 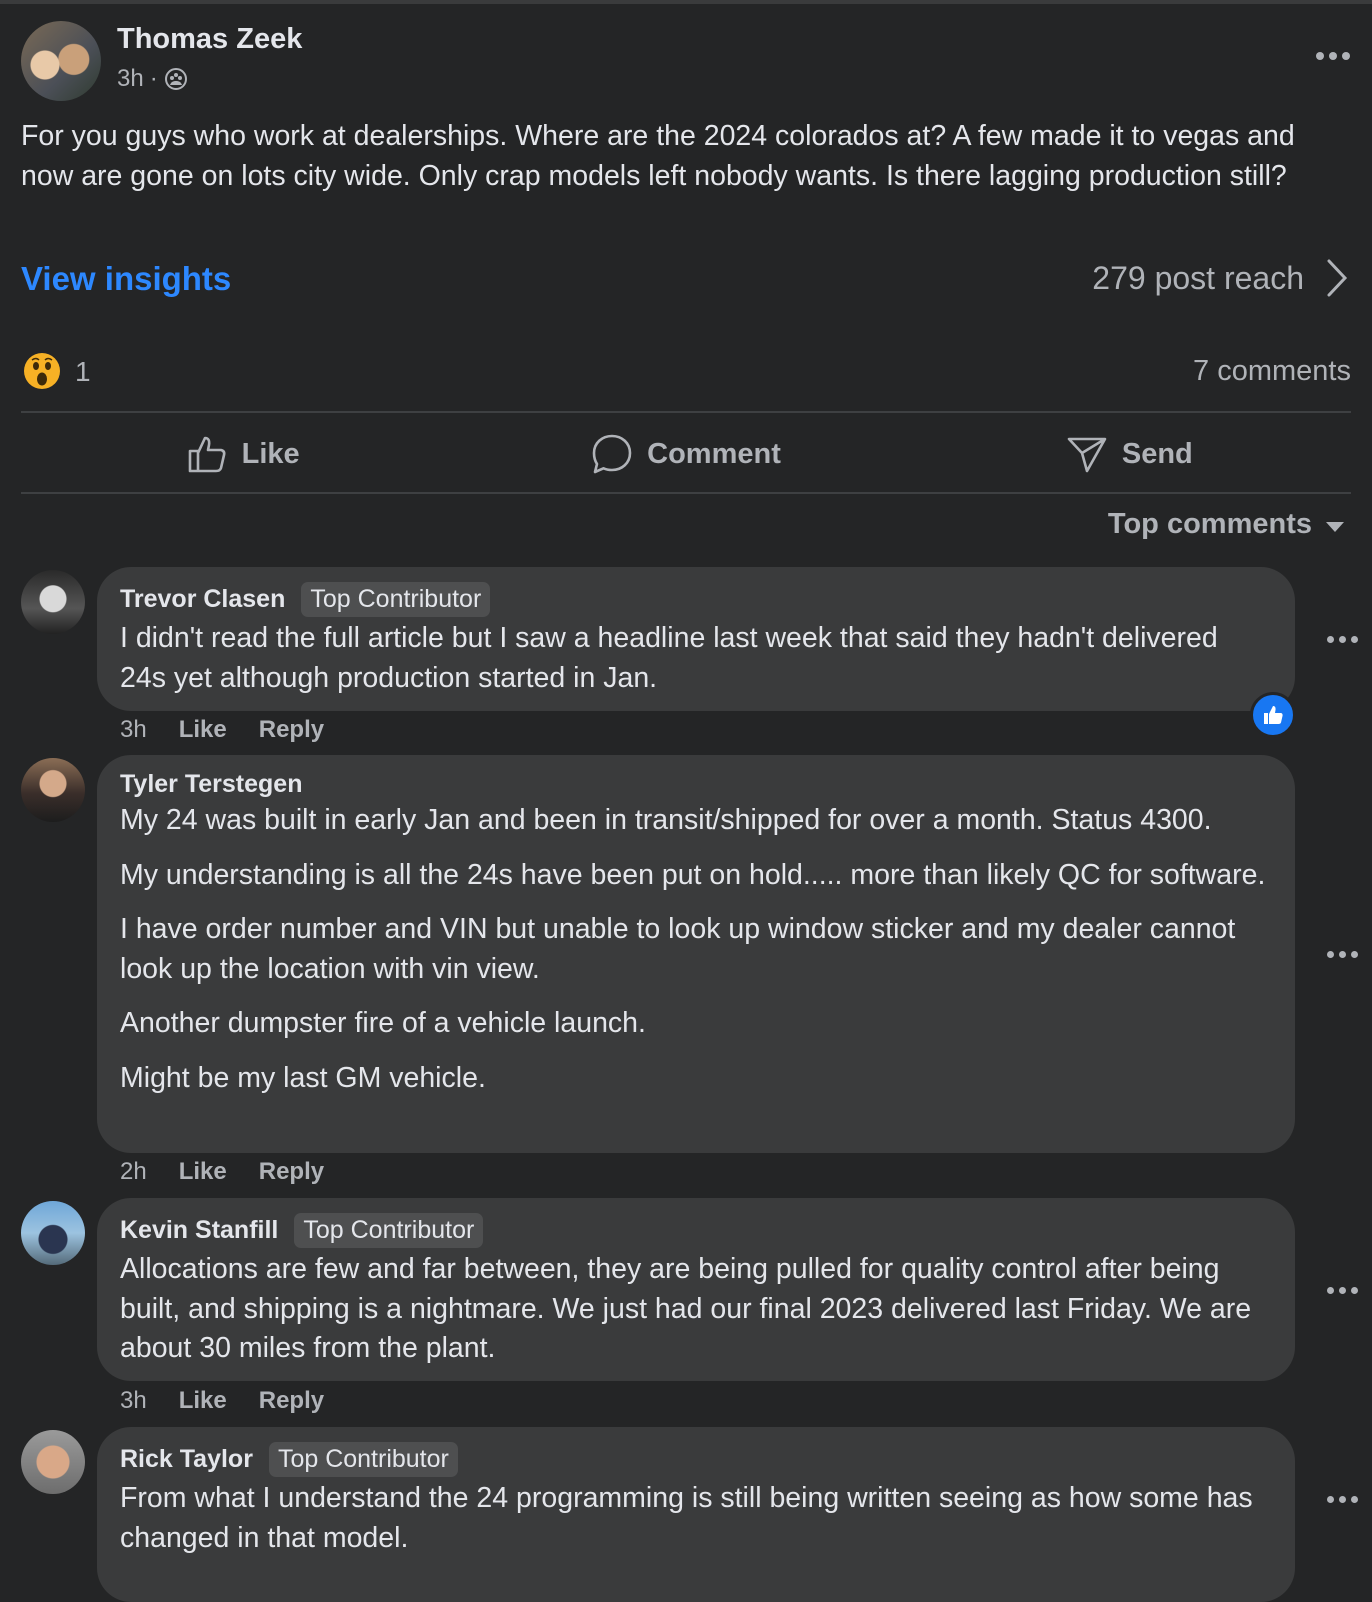 I want to click on top-border, so click(x=686, y=2).